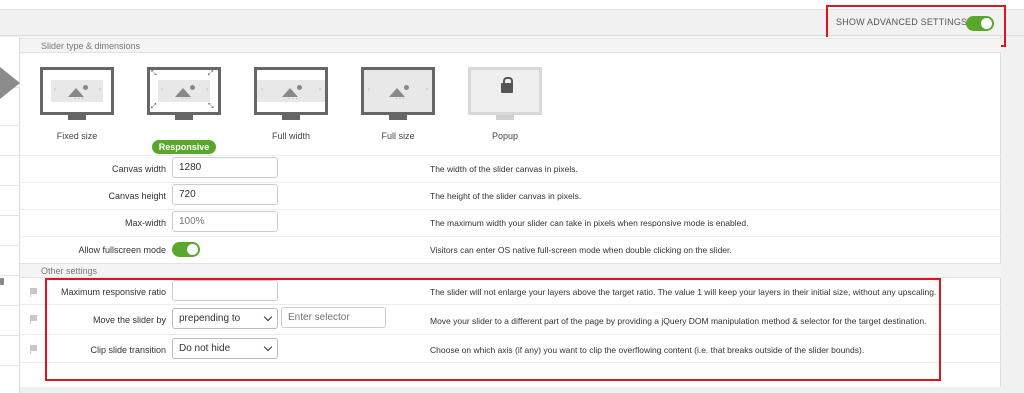 The width and height of the screenshot is (1024, 393). What do you see at coordinates (77, 136) in the screenshot?
I see `slider-type-label: Fixed size` at bounding box center [77, 136].